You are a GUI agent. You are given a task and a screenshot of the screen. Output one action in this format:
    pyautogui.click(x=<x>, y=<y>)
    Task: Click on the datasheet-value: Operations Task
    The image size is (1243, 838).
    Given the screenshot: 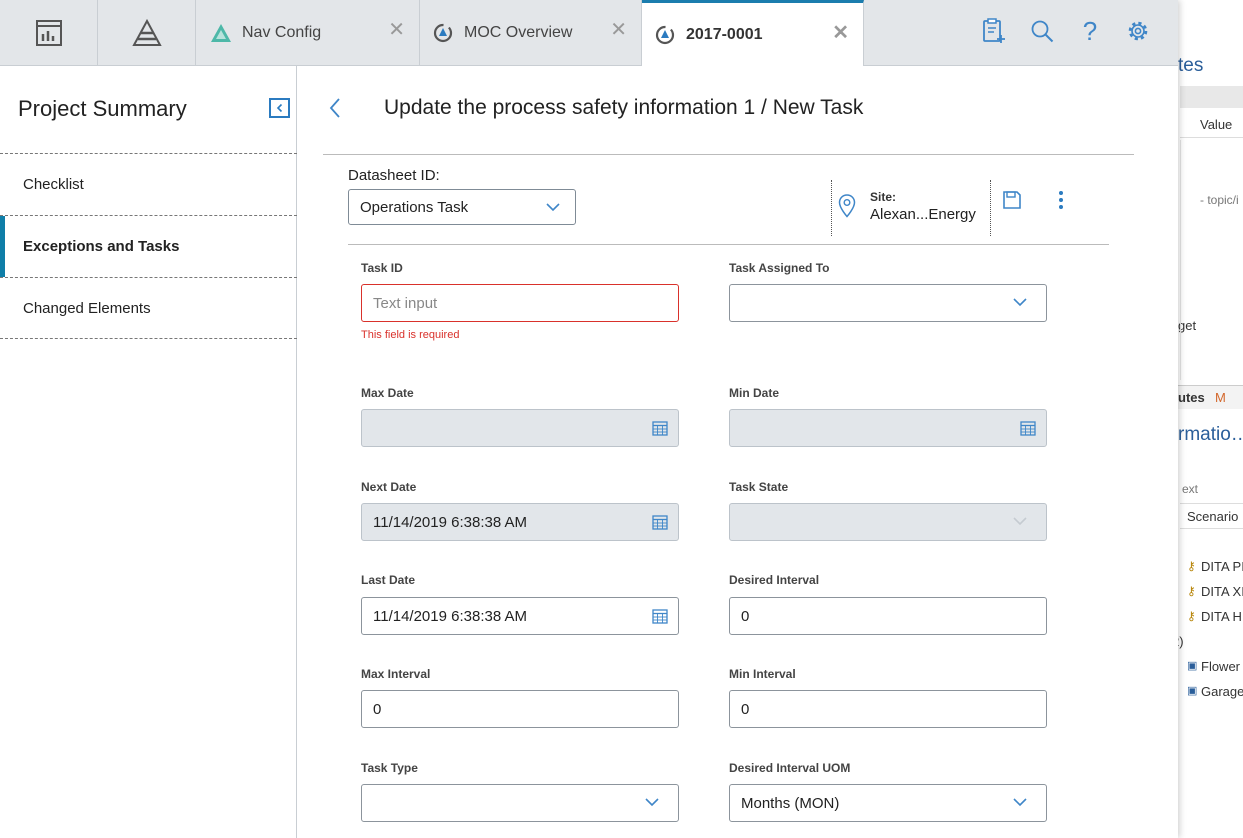 What is the action you would take?
    pyautogui.click(x=414, y=207)
    